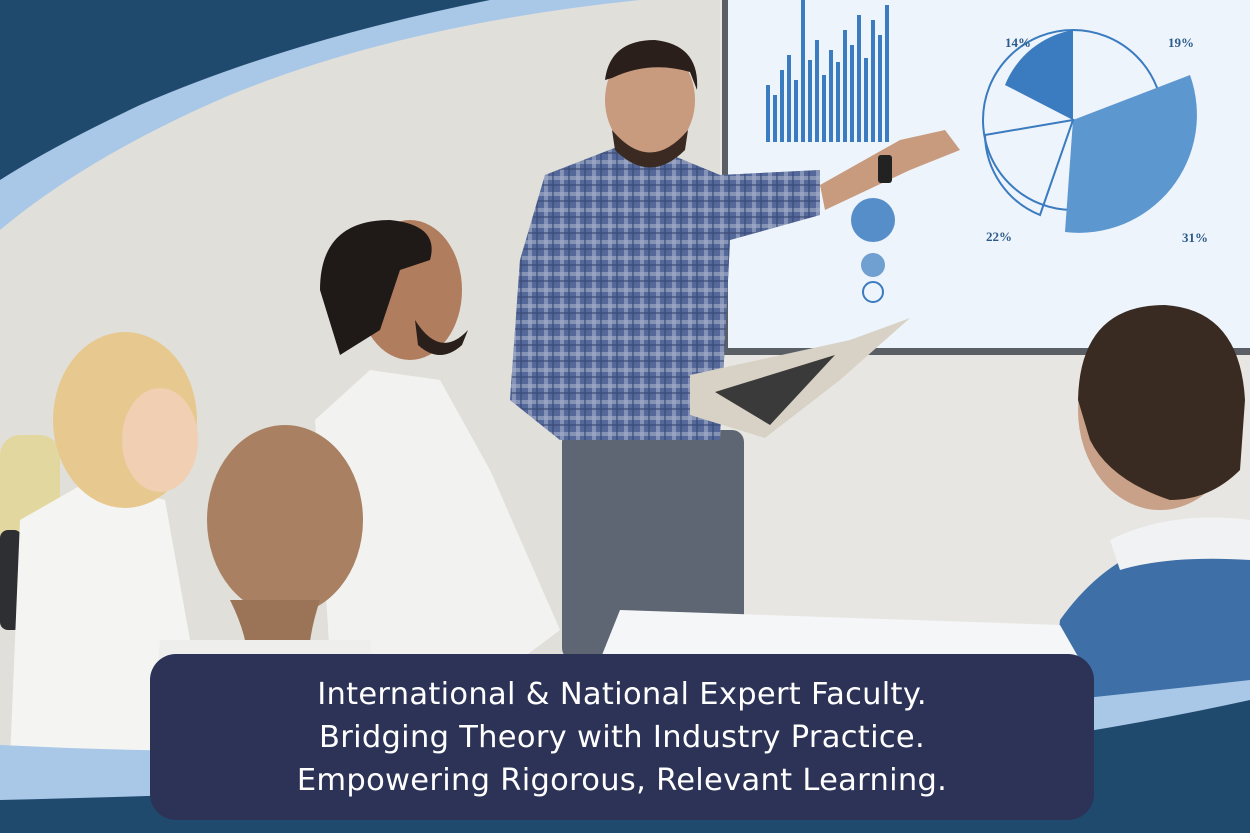 The image size is (1250, 833). What do you see at coordinates (1018, 42) in the screenshot?
I see `chart-label-14: 14%` at bounding box center [1018, 42].